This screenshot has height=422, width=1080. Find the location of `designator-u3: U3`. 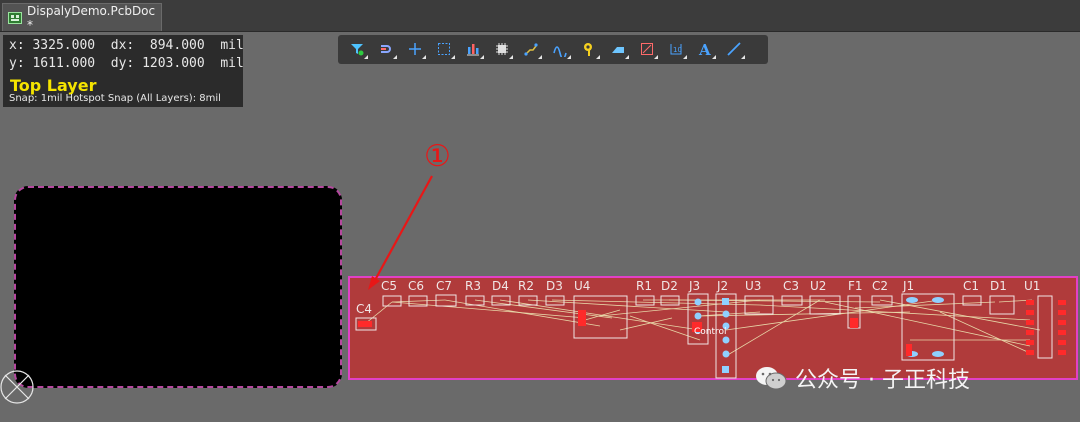

designator-u3: U3 is located at coordinates (753, 286).